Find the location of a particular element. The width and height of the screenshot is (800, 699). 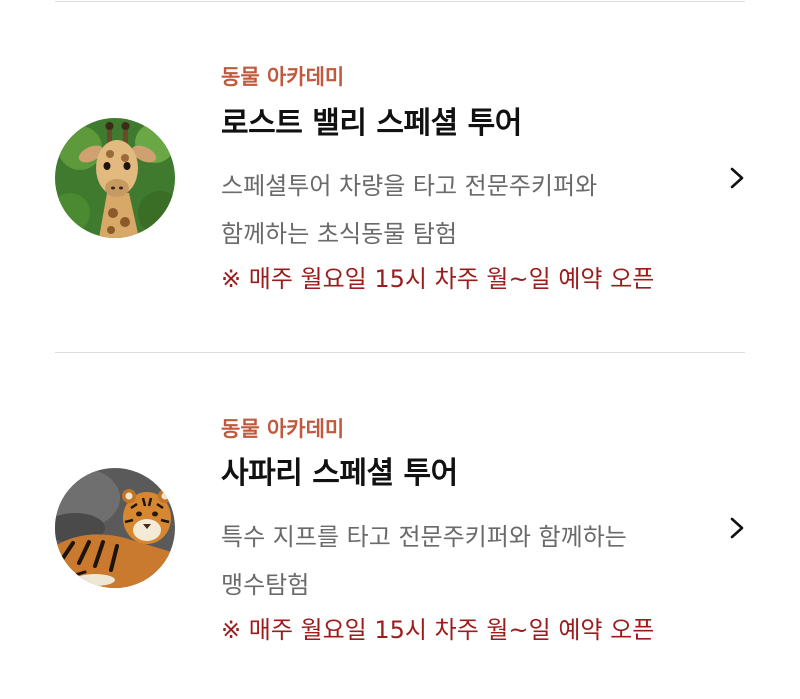

tiger-image is located at coordinates (115, 528).